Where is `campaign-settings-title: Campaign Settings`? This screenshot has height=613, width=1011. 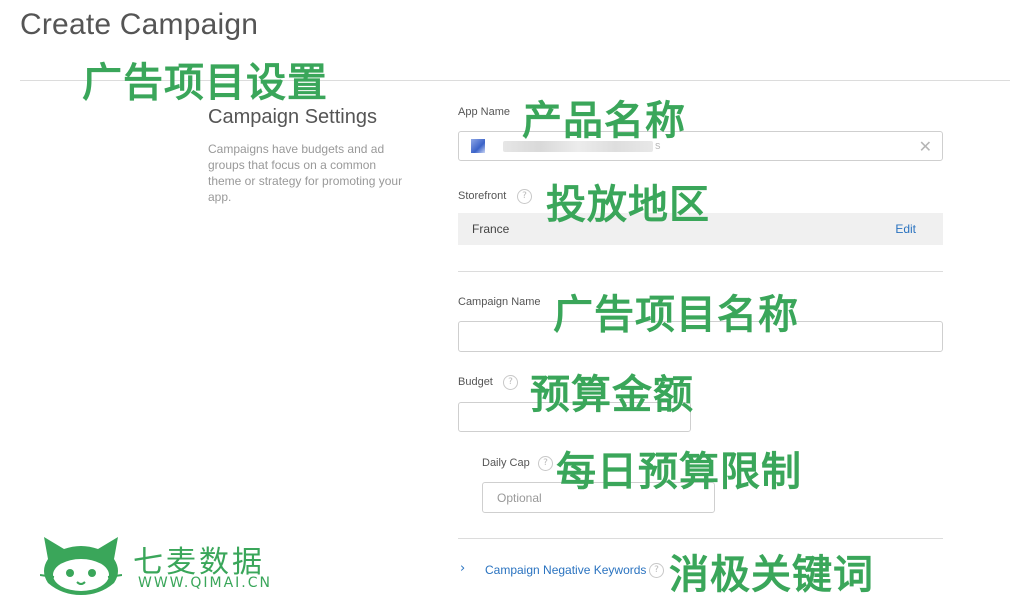
campaign-settings-title: Campaign Settings is located at coordinates (292, 117).